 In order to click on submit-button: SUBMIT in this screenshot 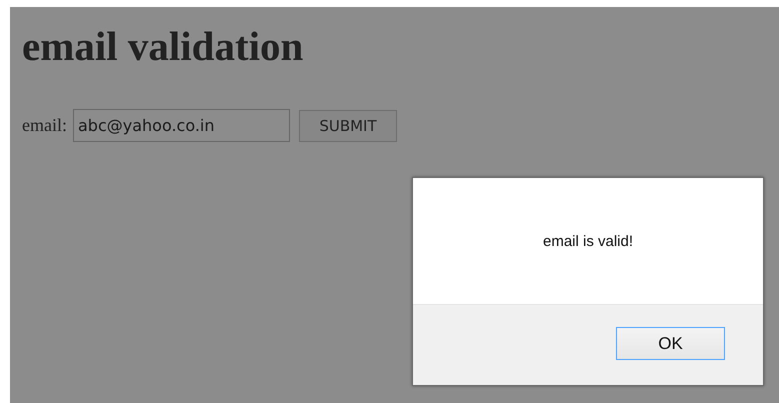, I will do `click(347, 126)`.